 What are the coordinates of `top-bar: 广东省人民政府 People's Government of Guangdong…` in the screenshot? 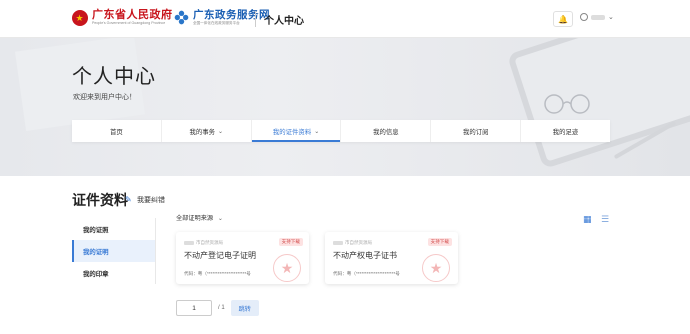 It's located at (345, 19).